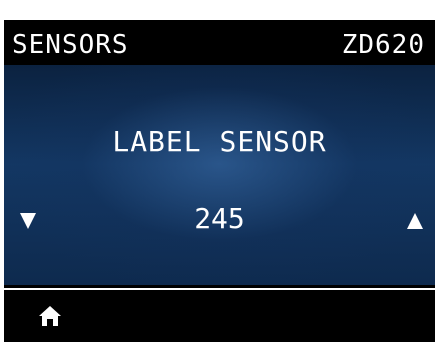 The image size is (443, 342). Describe the element at coordinates (219, 218) in the screenshot. I see `sensor-value: 245` at that location.